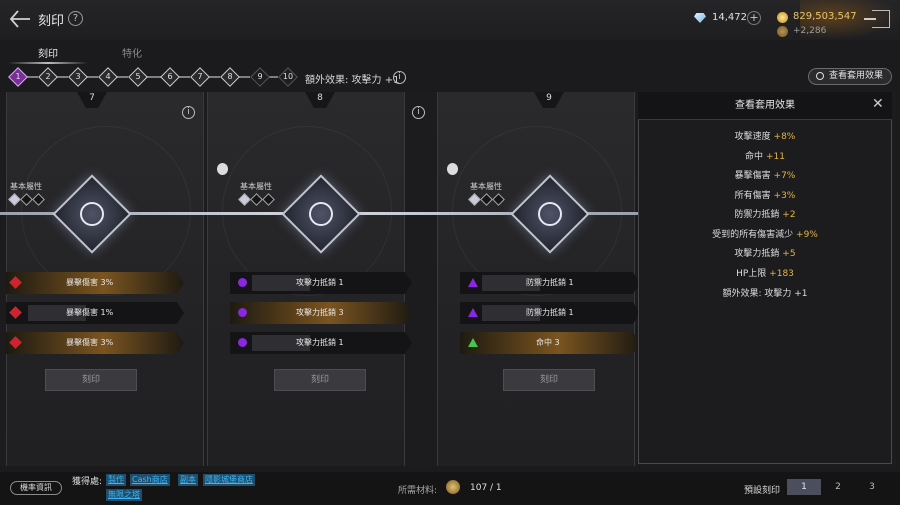 This screenshot has width=900, height=505. What do you see at coordinates (132, 52) in the screenshot?
I see `tab-specialize: 特化` at bounding box center [132, 52].